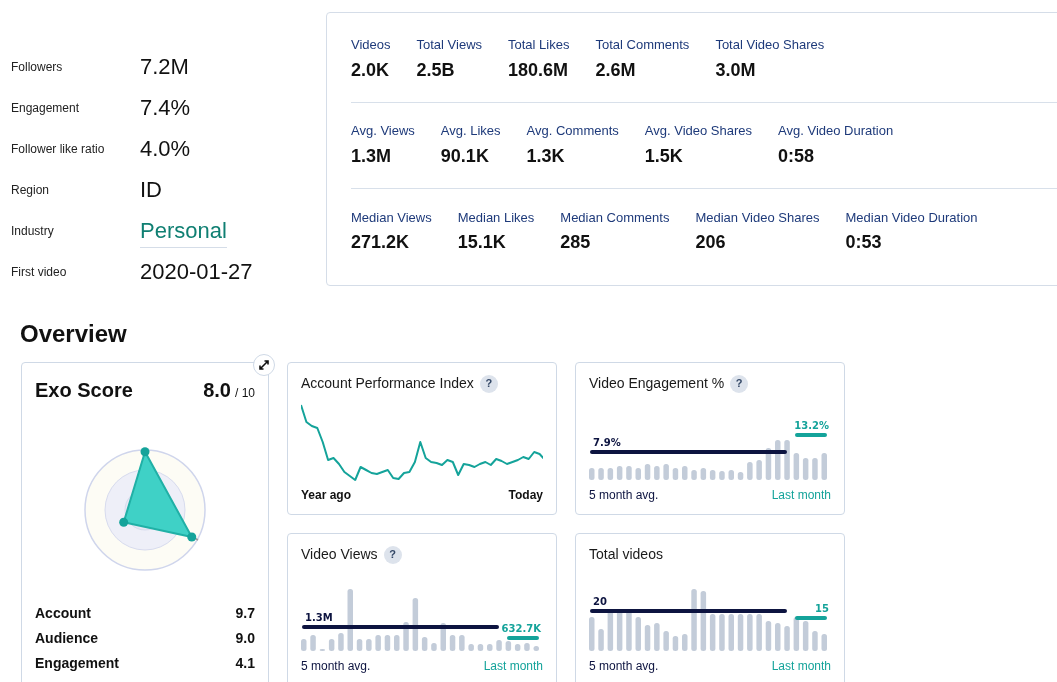 This screenshot has width=1057, height=682. What do you see at coordinates (436, 70) in the screenshot?
I see `stat-value: 2.5B` at bounding box center [436, 70].